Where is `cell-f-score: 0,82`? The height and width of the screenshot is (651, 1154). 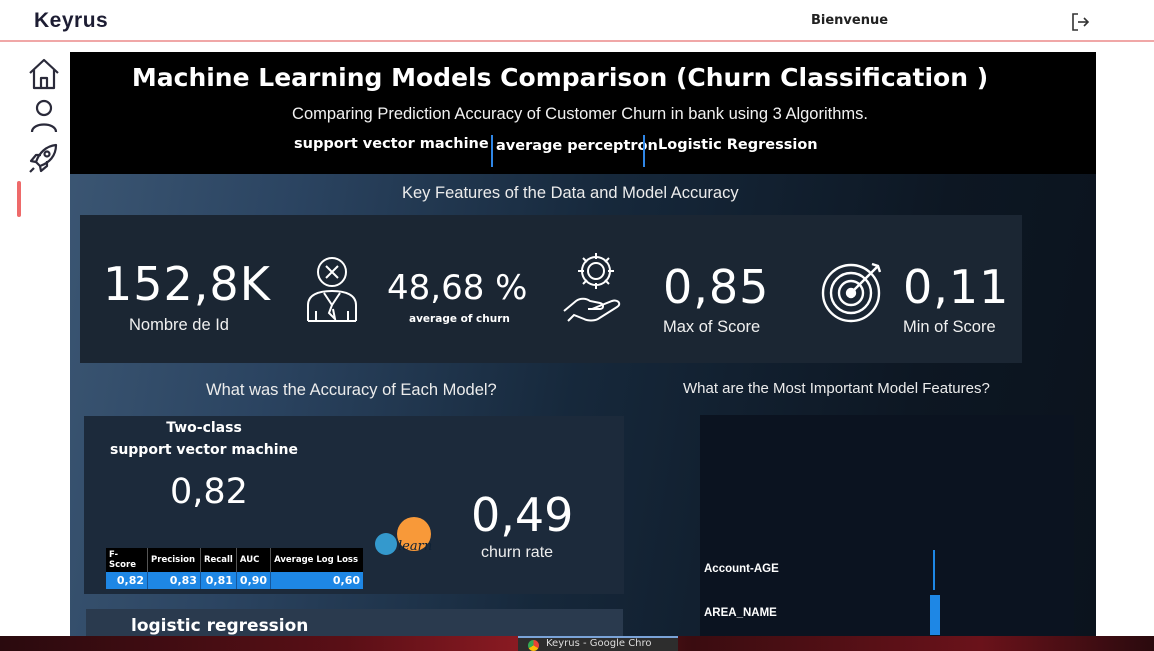 cell-f-score: 0,82 is located at coordinates (127, 580).